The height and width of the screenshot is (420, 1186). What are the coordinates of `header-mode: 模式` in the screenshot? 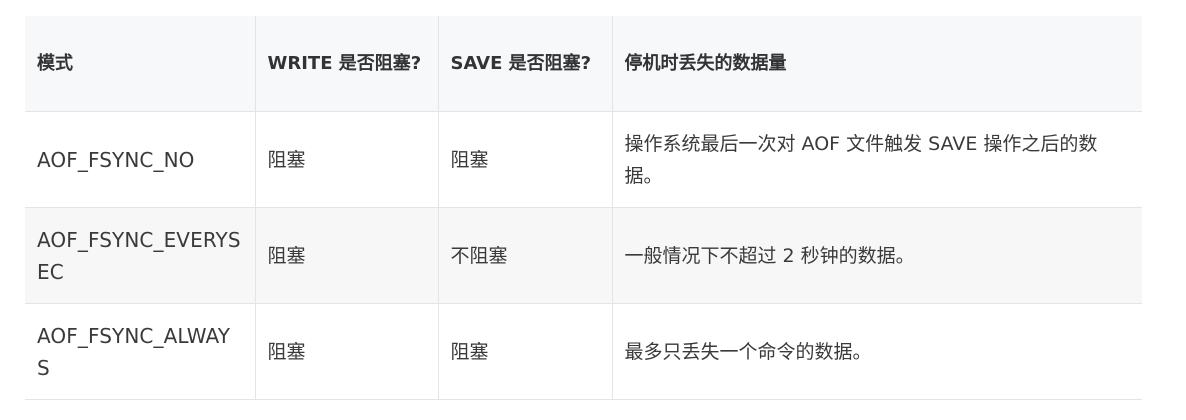 It's located at (140, 64).